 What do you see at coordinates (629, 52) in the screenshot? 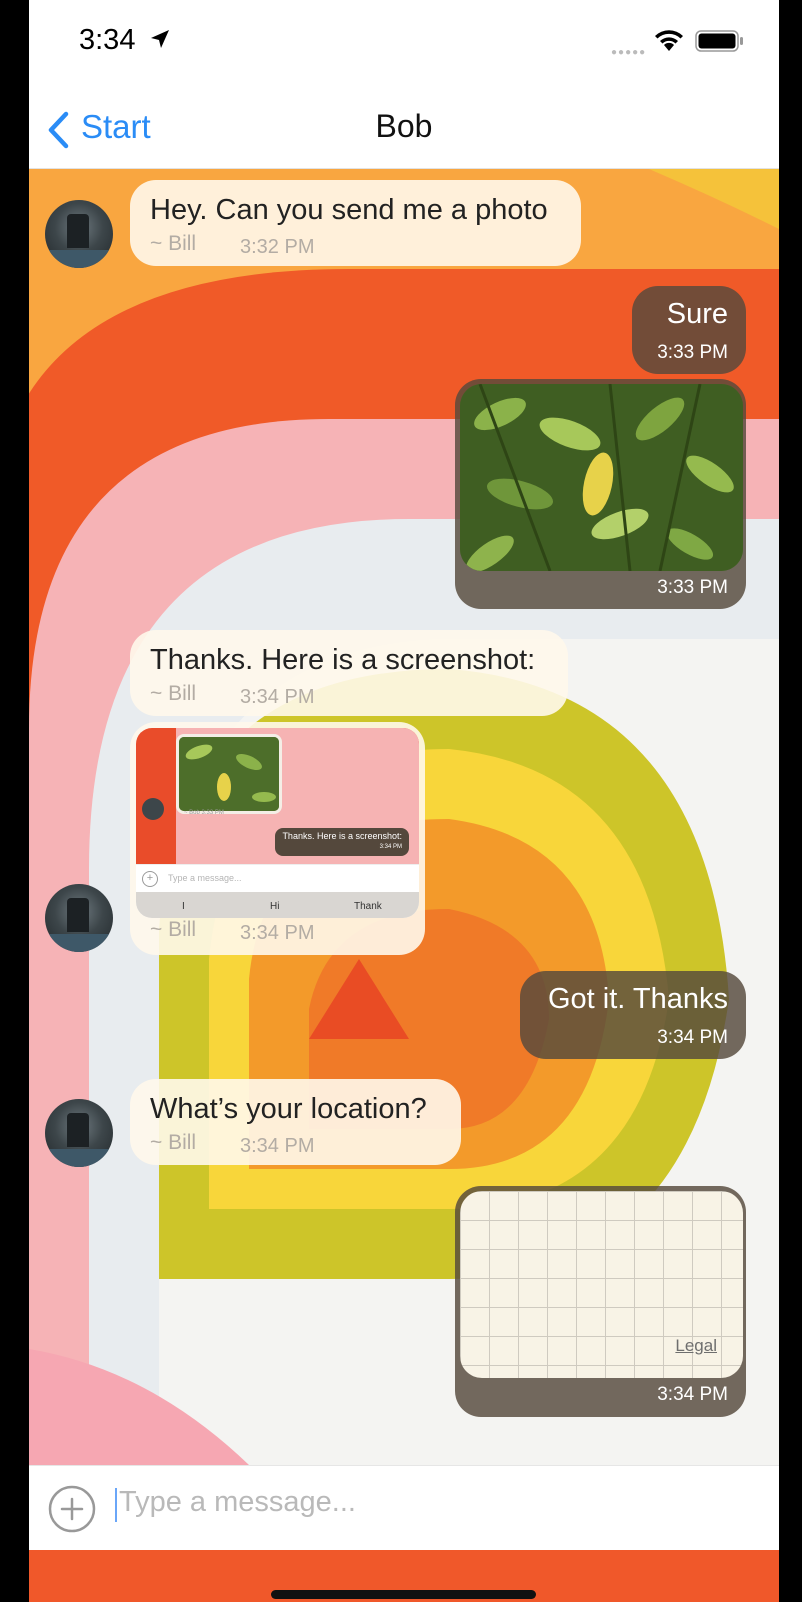
I see `signal-dots-icon: ●●●●●` at bounding box center [629, 52].